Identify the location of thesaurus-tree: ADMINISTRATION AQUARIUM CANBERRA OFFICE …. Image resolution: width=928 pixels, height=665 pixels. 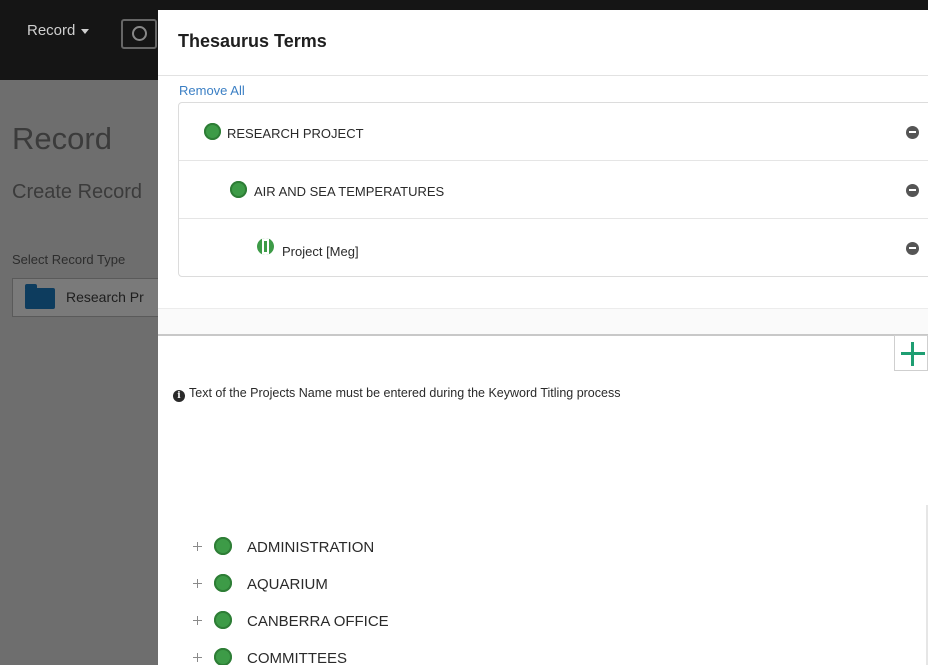
(542, 600).